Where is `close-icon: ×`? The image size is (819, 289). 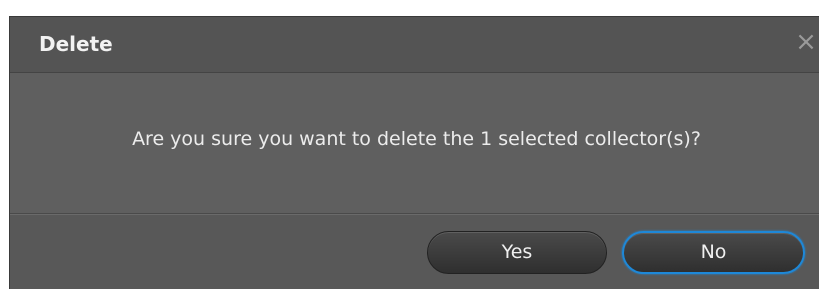 close-icon: × is located at coordinates (806, 42).